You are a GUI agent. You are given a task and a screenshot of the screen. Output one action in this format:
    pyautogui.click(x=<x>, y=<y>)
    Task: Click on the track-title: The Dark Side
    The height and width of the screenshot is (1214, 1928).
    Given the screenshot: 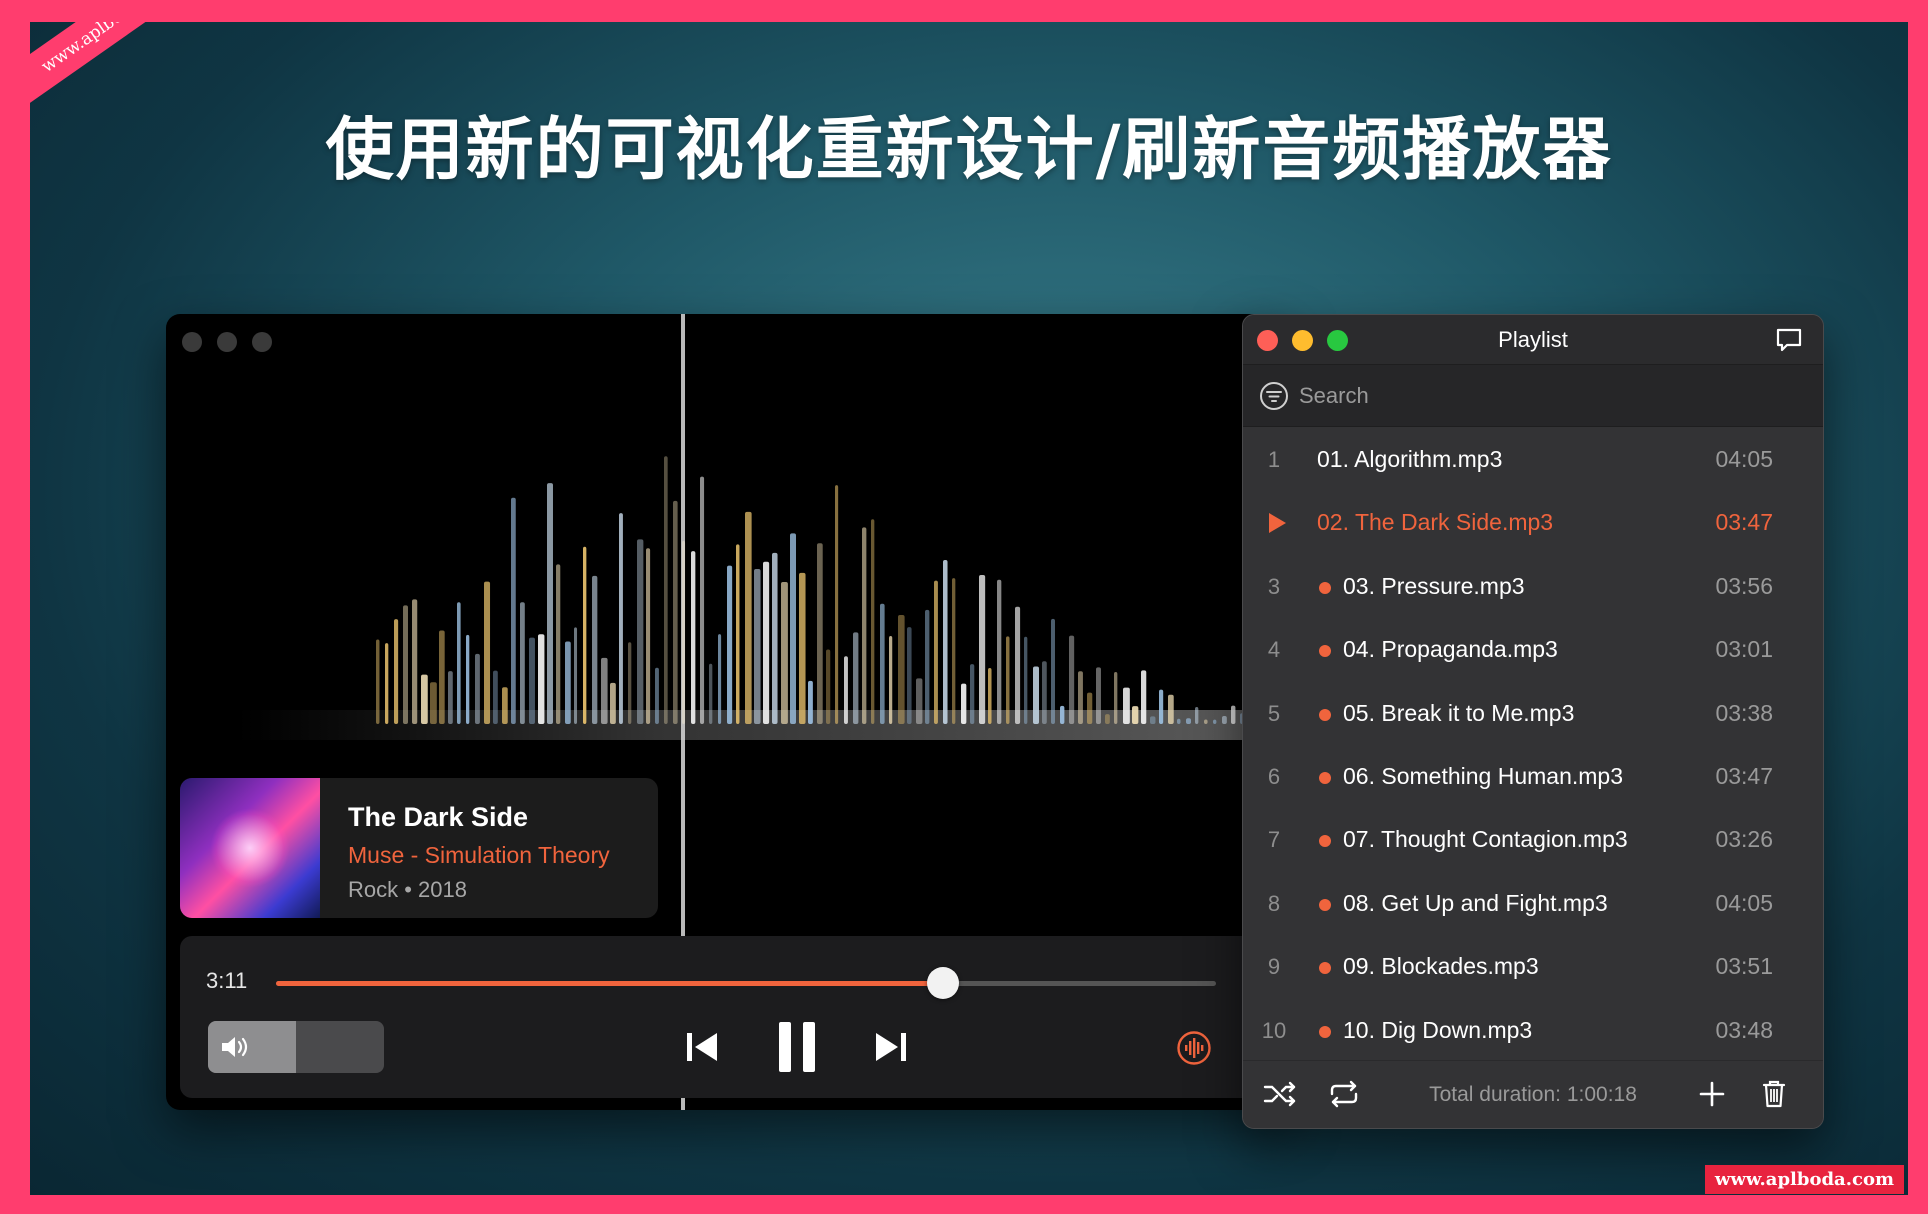 What is the action you would take?
    pyautogui.click(x=438, y=817)
    